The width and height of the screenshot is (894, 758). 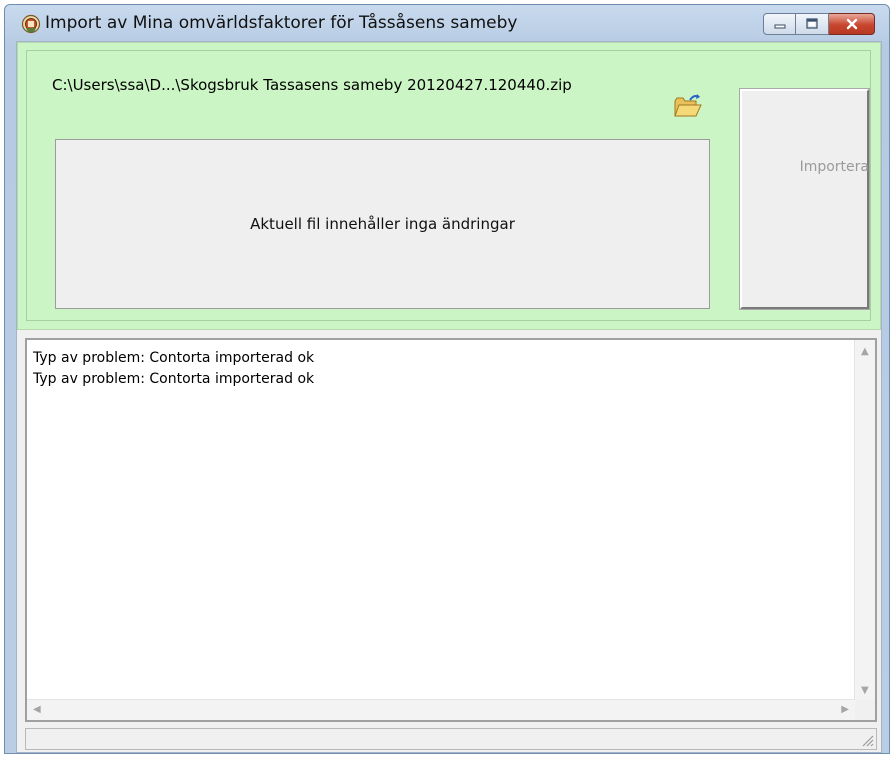 I want to click on scroll-down-arrow-icon: ▼, so click(x=865, y=690).